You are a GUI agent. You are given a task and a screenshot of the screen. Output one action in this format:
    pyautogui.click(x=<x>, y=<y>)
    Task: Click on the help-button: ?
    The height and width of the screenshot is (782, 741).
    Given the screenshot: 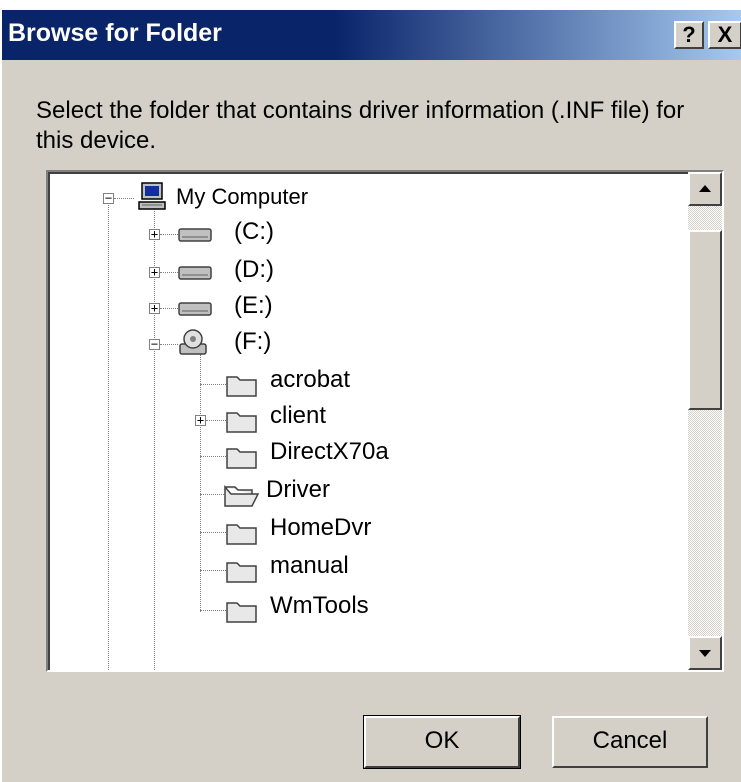 What is the action you would take?
    pyautogui.click(x=689, y=35)
    